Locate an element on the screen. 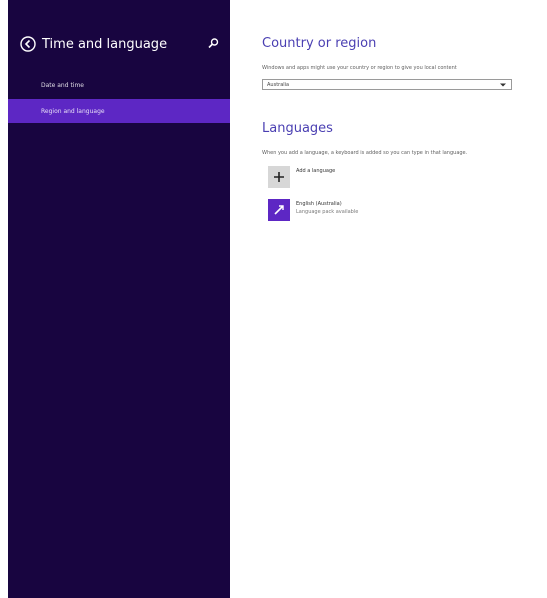 The image size is (547, 598). chevron-down-icon is located at coordinates (503, 85).